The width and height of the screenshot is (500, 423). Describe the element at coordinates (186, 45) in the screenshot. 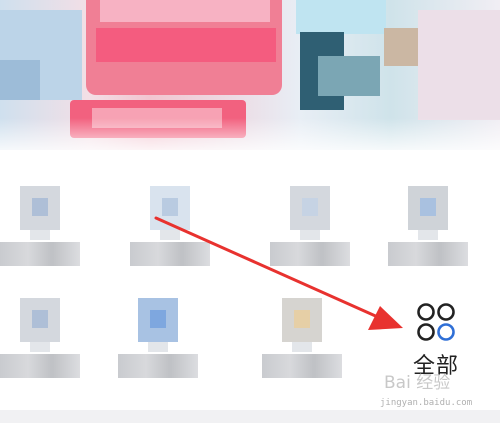

I see `banner-headline-block` at that location.